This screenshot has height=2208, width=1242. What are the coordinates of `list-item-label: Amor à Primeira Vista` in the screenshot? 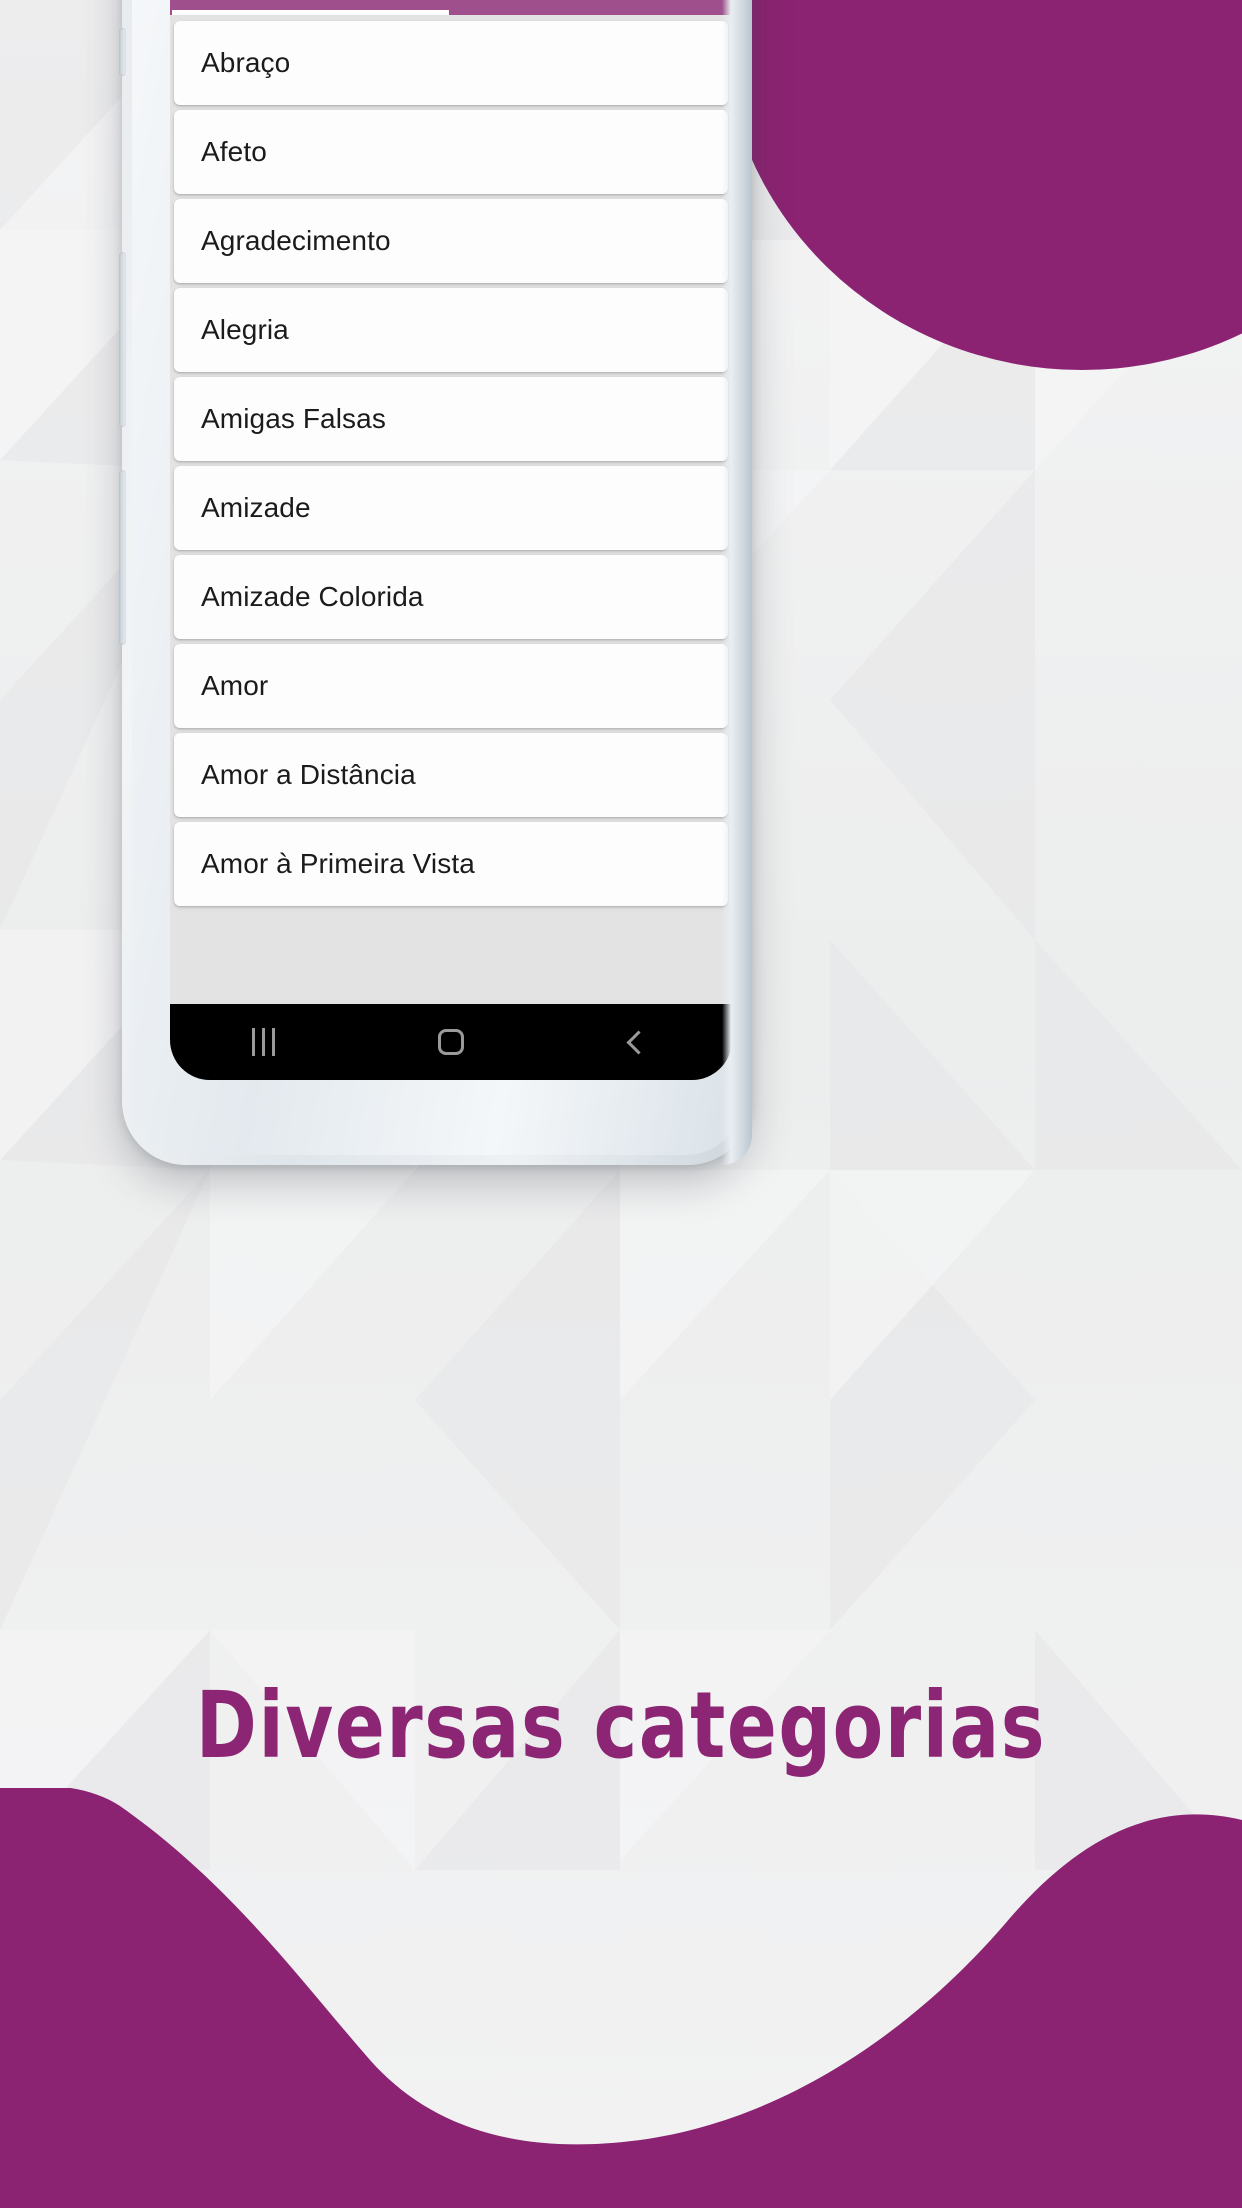 It's located at (338, 863).